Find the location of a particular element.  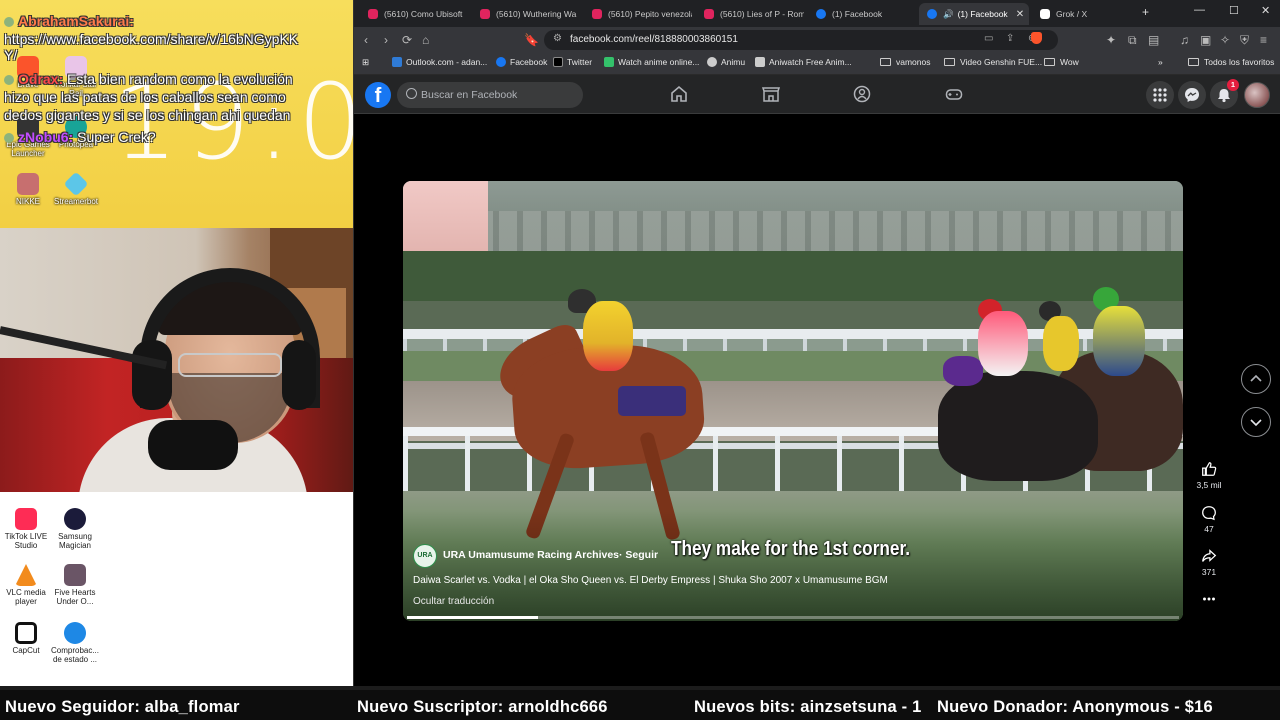

previous-reel-button is located at coordinates (1256, 379).